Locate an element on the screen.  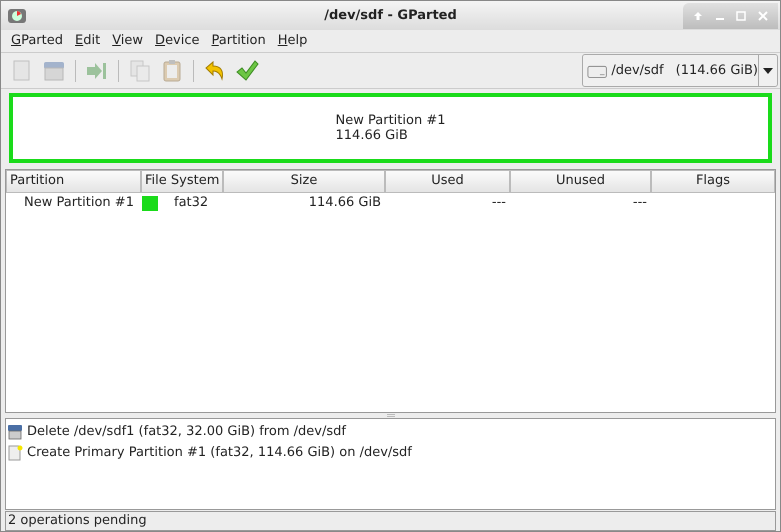
column-header: File System is located at coordinates (182, 181).